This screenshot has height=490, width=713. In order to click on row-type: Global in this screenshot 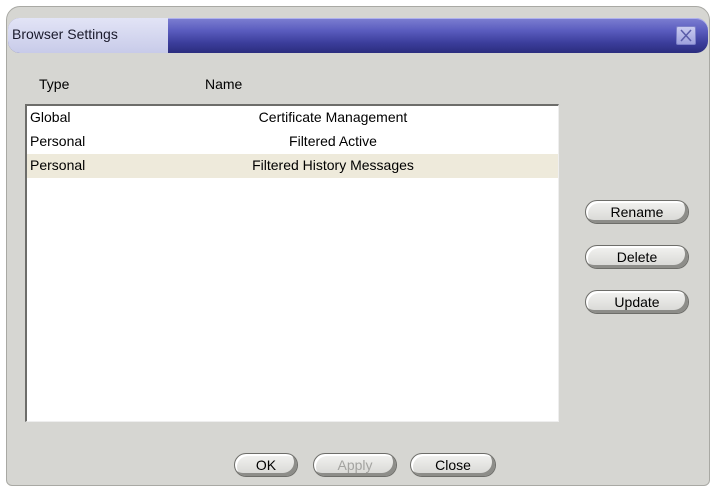, I will do `click(50, 117)`.